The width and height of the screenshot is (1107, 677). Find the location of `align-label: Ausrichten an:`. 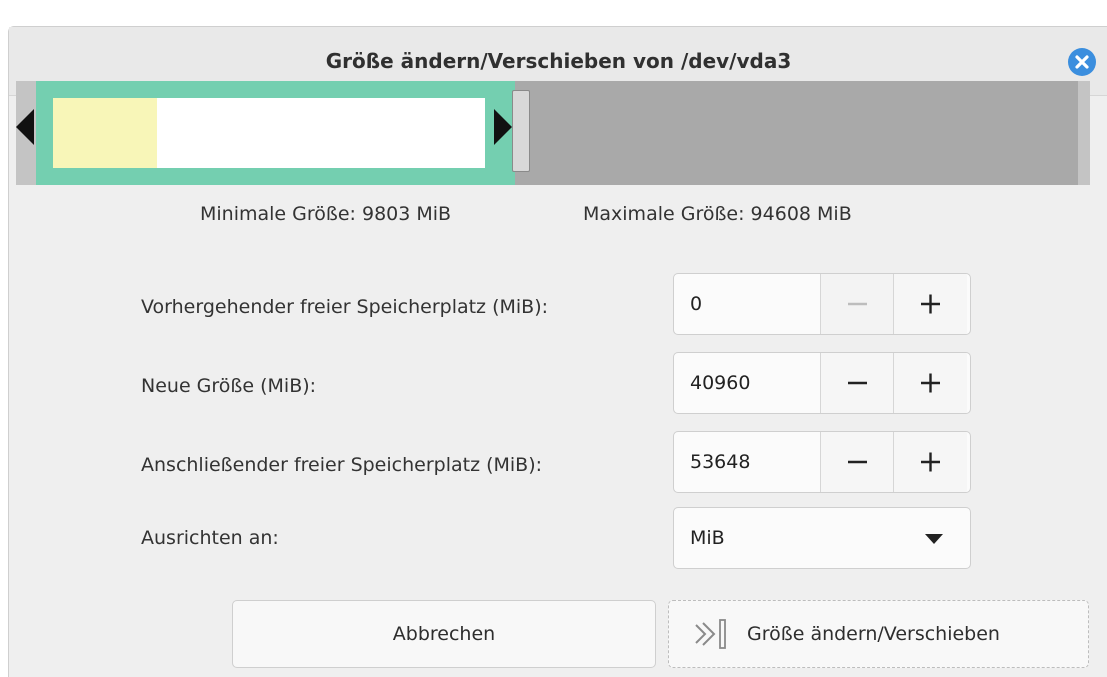

align-label: Ausrichten an: is located at coordinates (210, 538).